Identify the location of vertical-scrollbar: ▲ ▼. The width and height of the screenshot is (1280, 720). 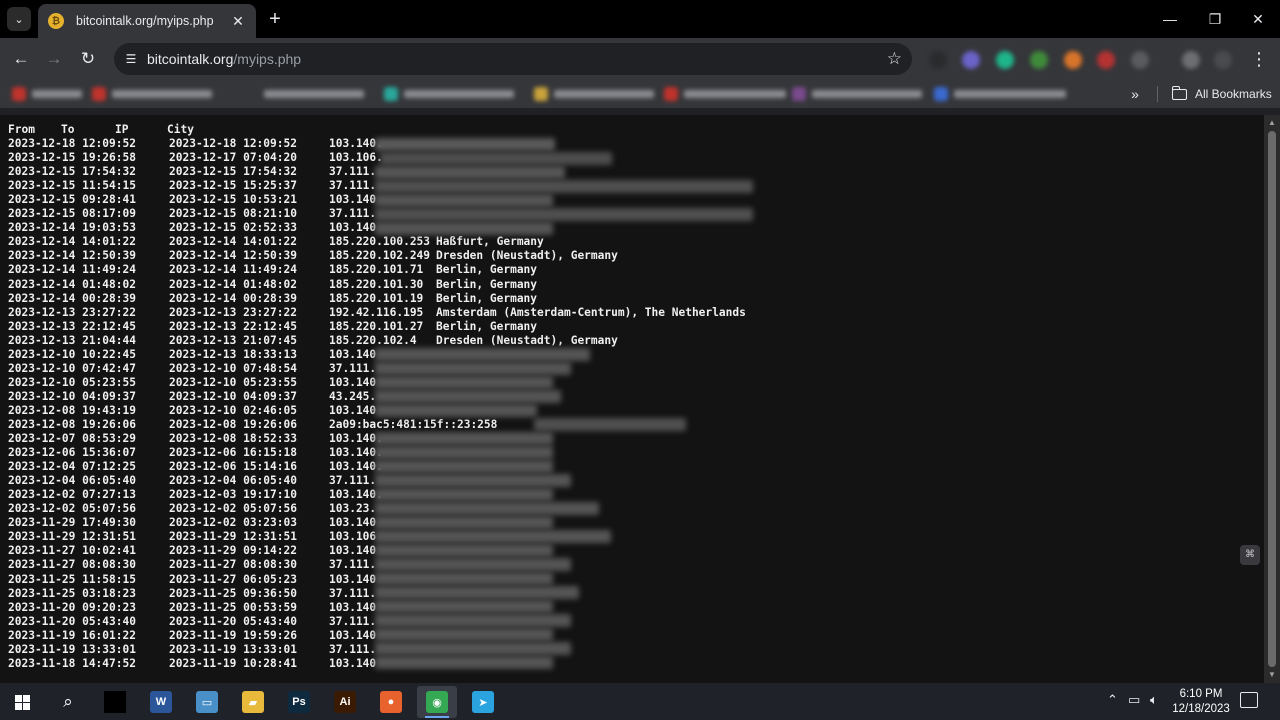
(1272, 399).